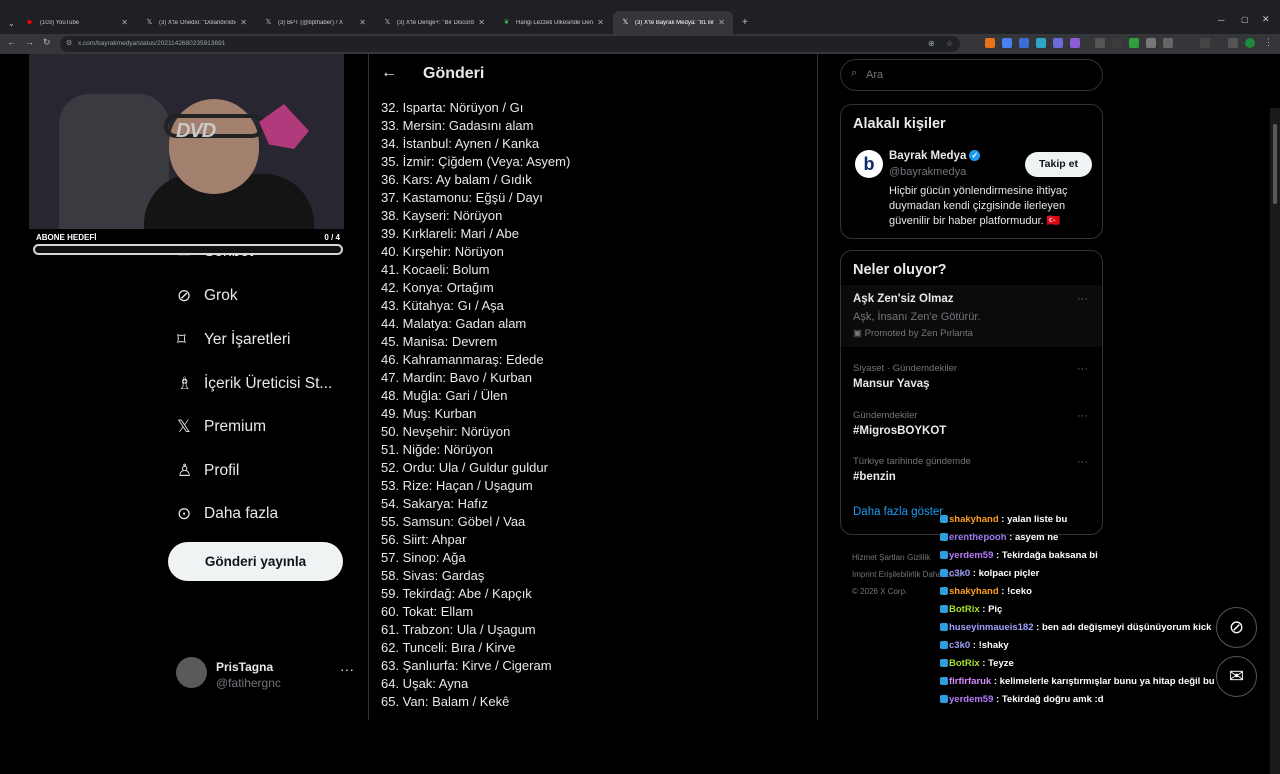  What do you see at coordinates (931, 44) in the screenshot?
I see `zoom-icon: ⊕` at bounding box center [931, 44].